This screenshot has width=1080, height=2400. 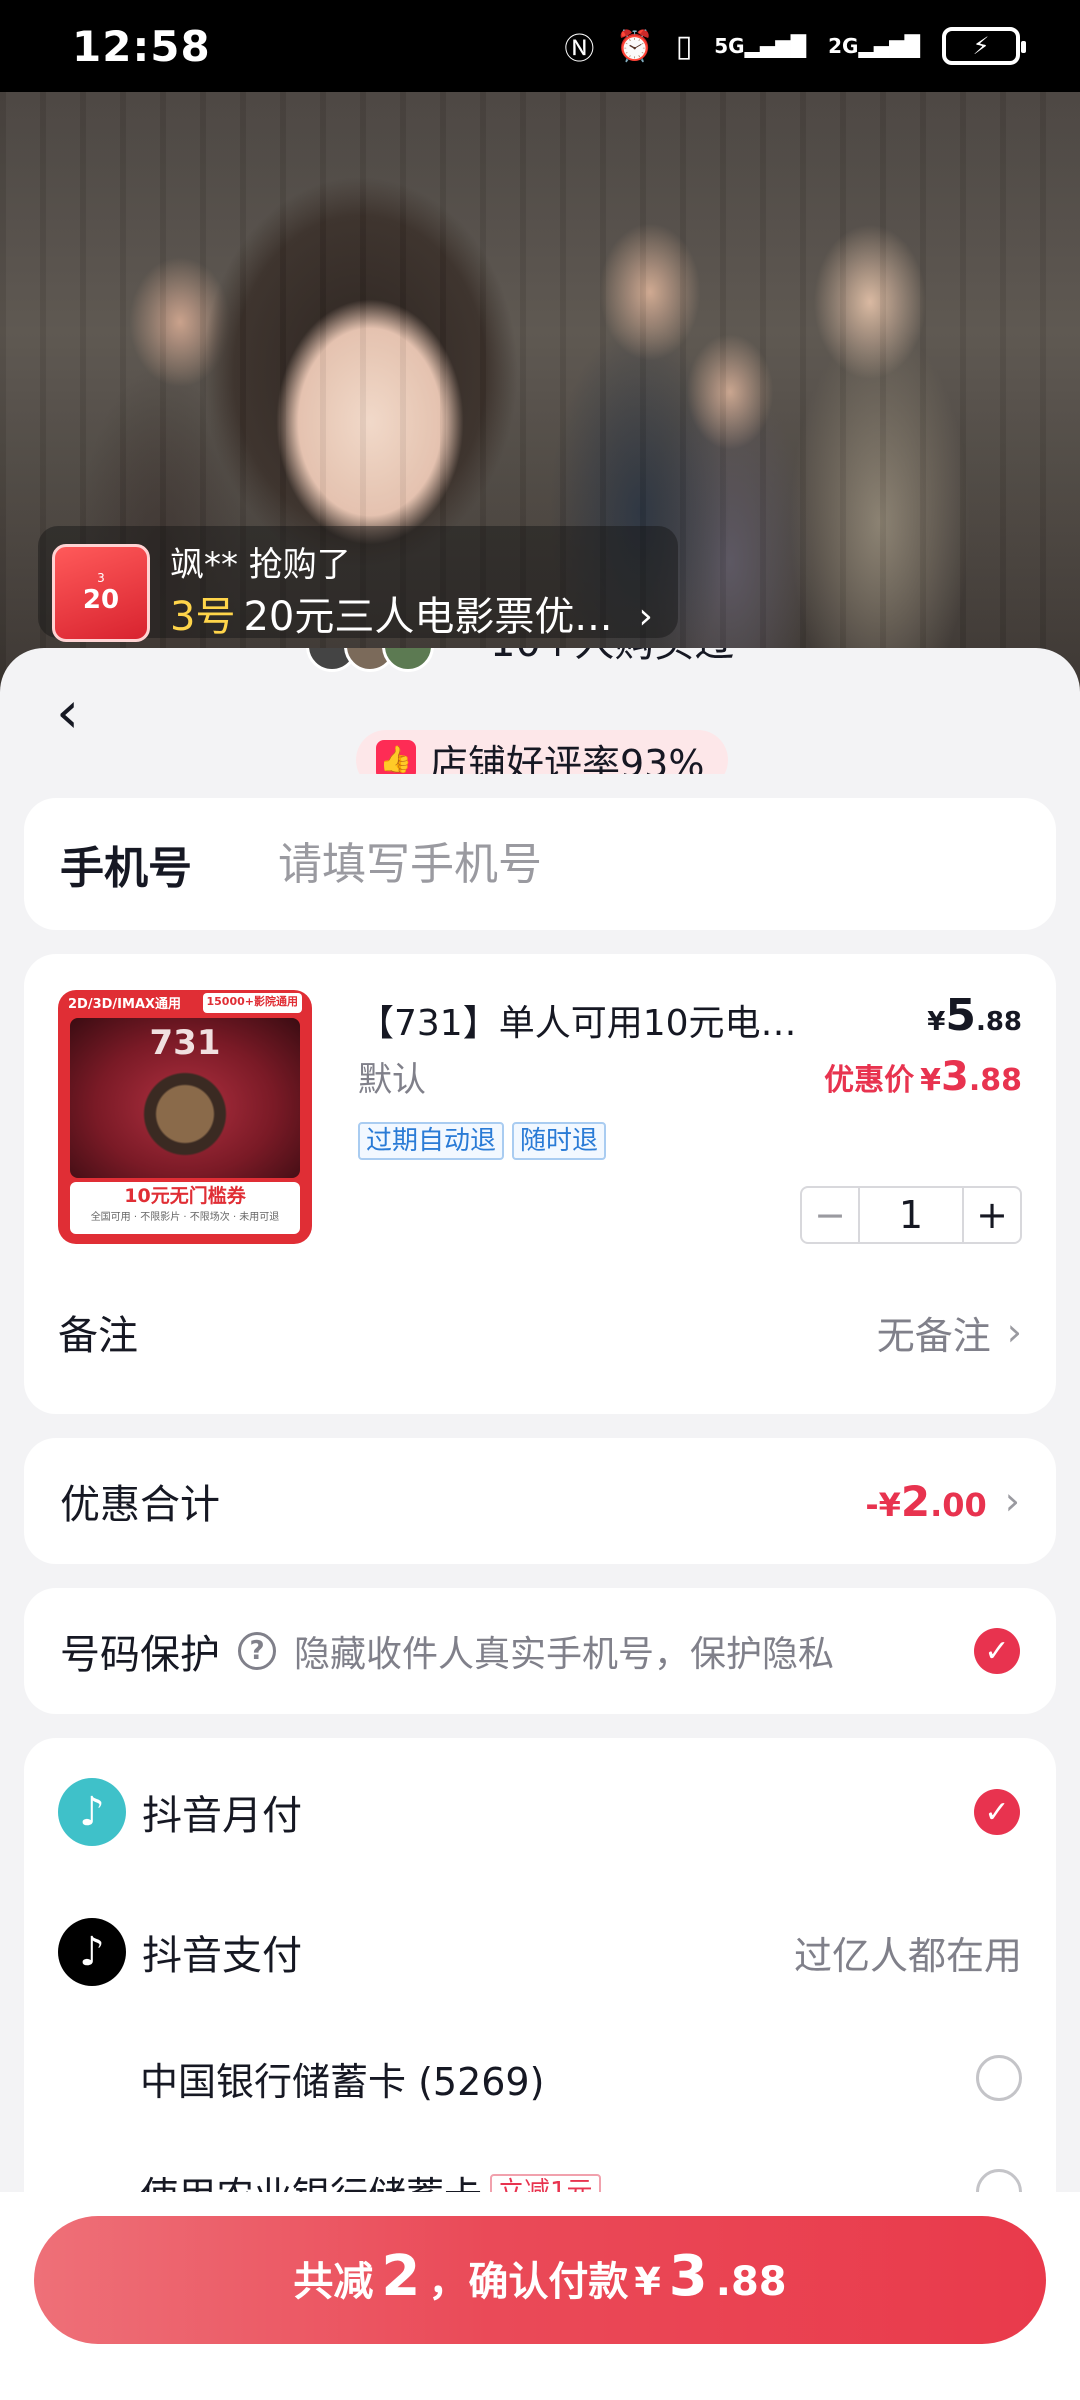 What do you see at coordinates (688, 2276) in the screenshot?
I see `pay-int: 3` at bounding box center [688, 2276].